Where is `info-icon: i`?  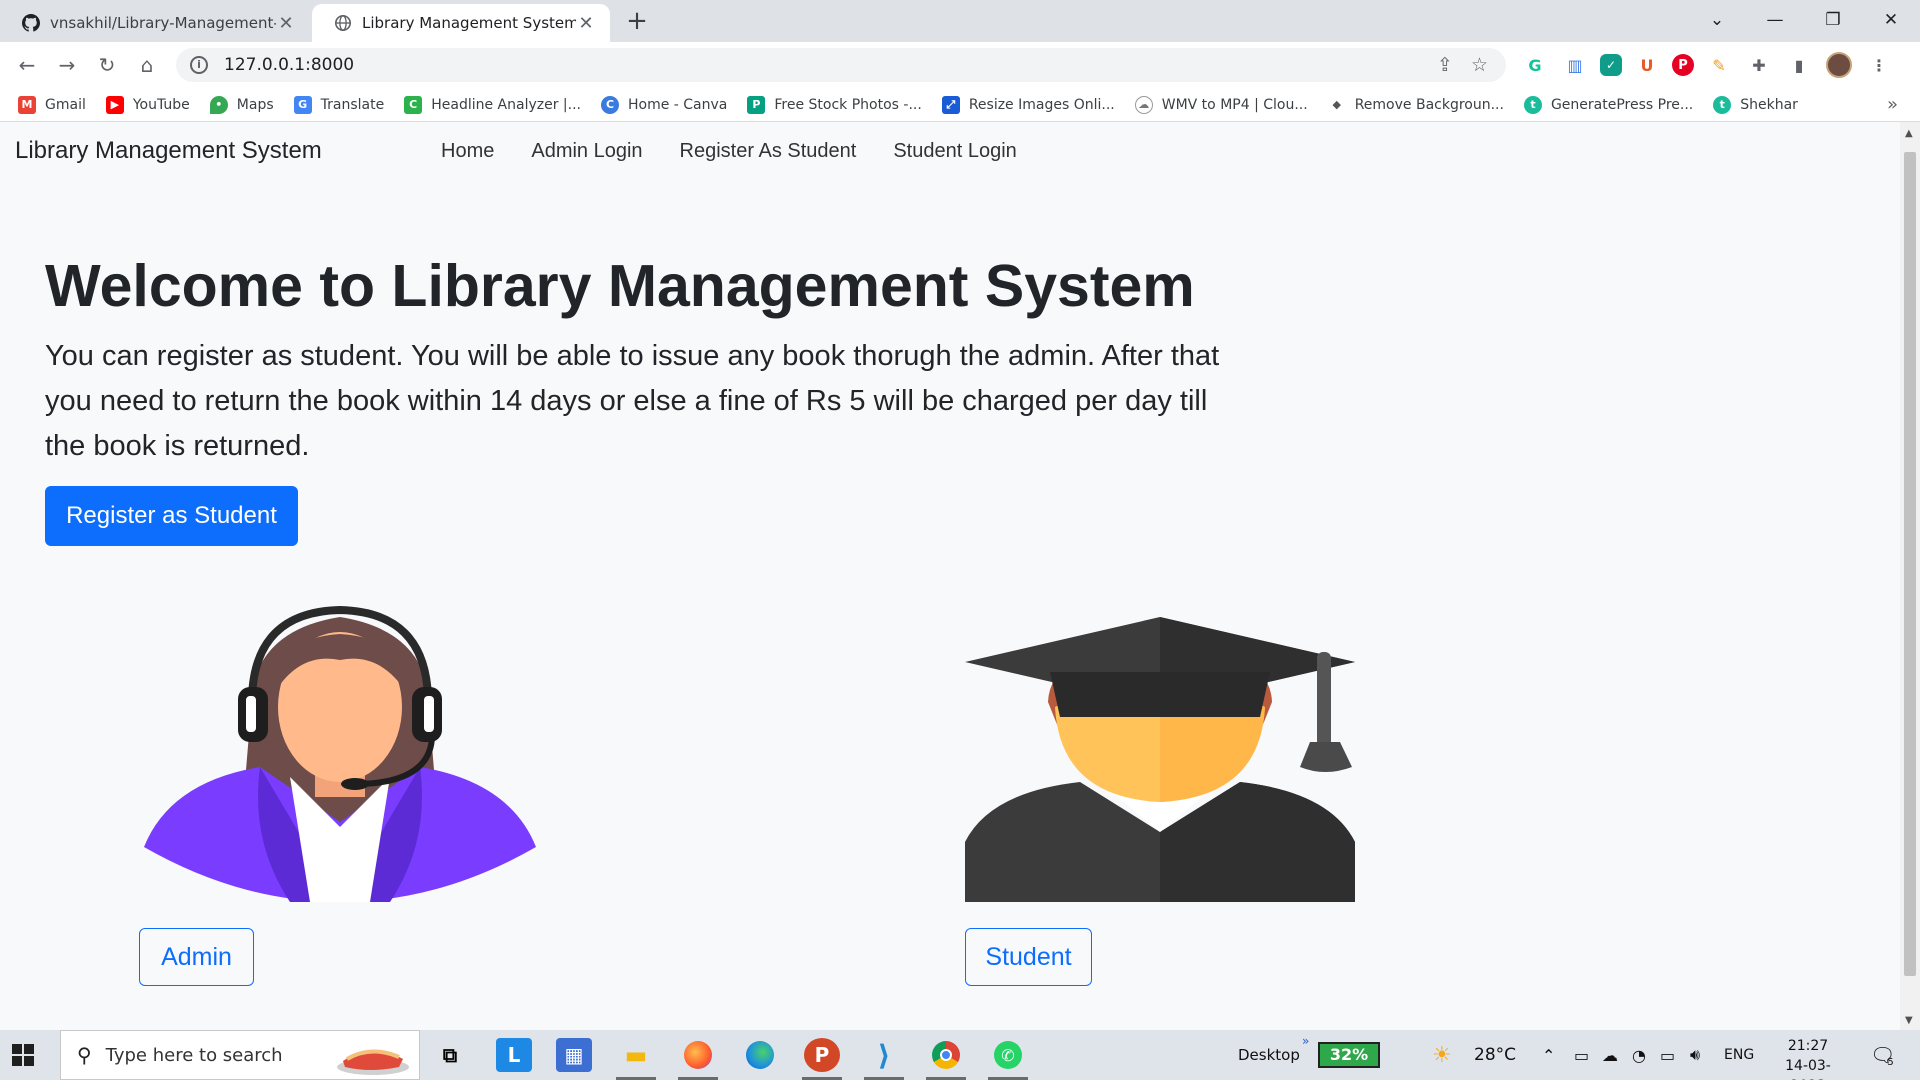 info-icon: i is located at coordinates (199, 65).